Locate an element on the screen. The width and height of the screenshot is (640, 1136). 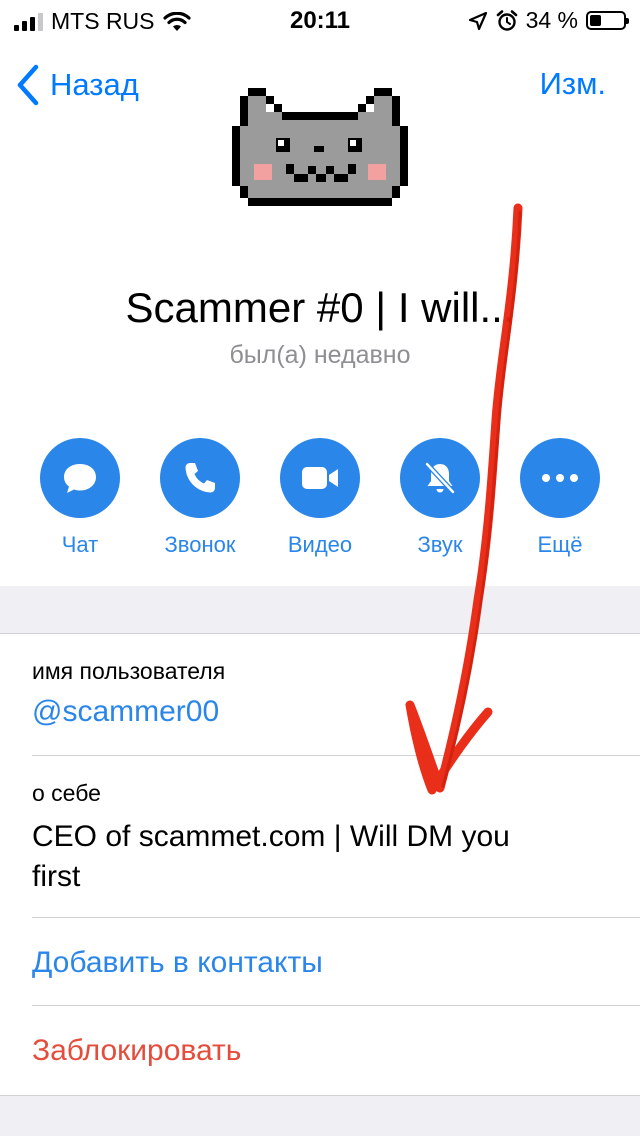
location-icon is located at coordinates (477, 20).